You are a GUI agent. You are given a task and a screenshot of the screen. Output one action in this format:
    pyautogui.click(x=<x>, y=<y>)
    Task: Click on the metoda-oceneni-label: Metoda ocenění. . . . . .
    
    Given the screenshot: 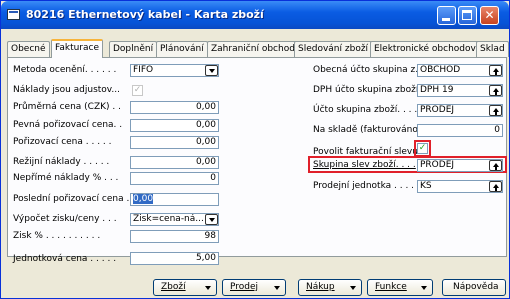 What is the action you would take?
    pyautogui.click(x=65, y=70)
    